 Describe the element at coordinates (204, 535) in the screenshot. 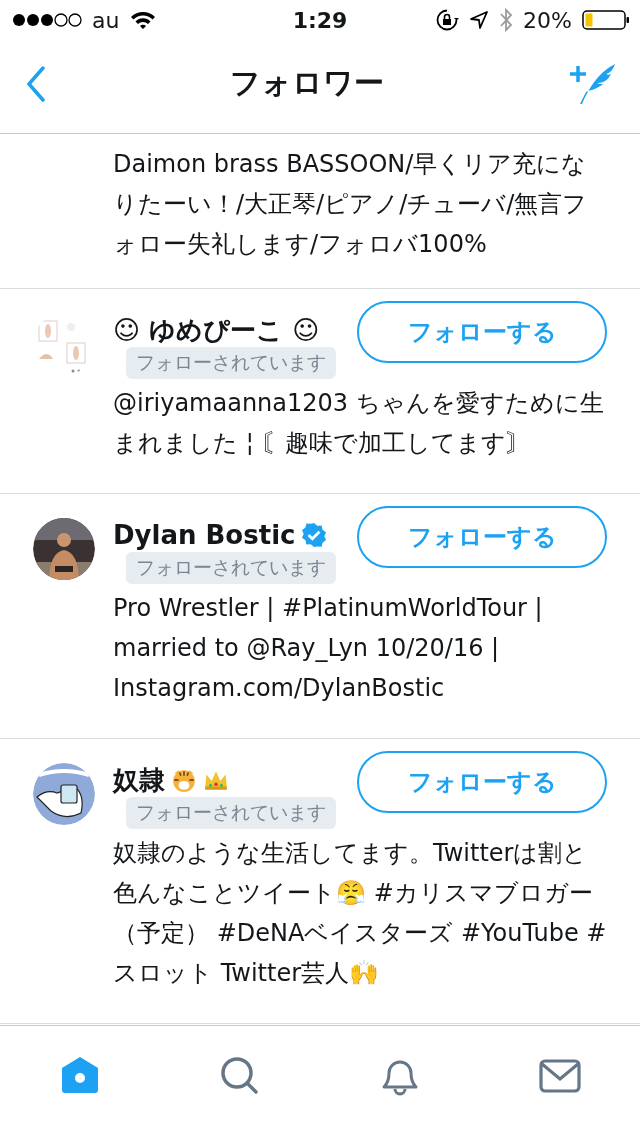

I see `user-name: Dylan Bostic` at that location.